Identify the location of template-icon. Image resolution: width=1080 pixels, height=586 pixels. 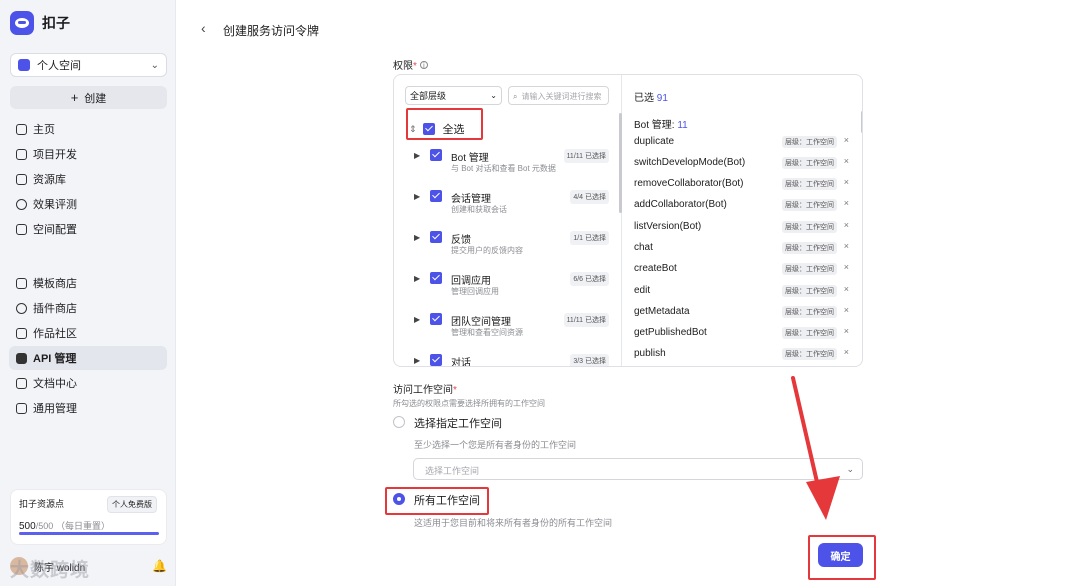
(21, 283).